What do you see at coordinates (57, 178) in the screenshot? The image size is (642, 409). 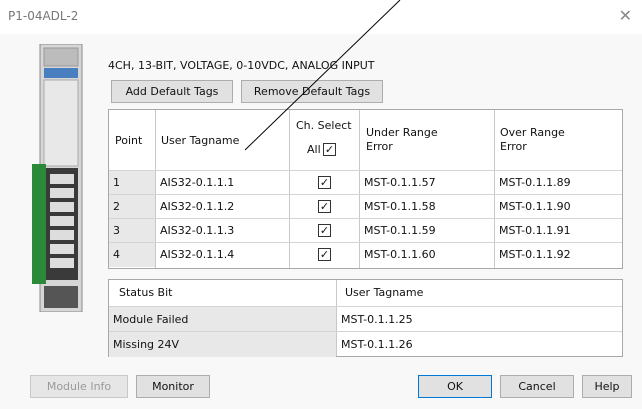 I see `module-image` at bounding box center [57, 178].